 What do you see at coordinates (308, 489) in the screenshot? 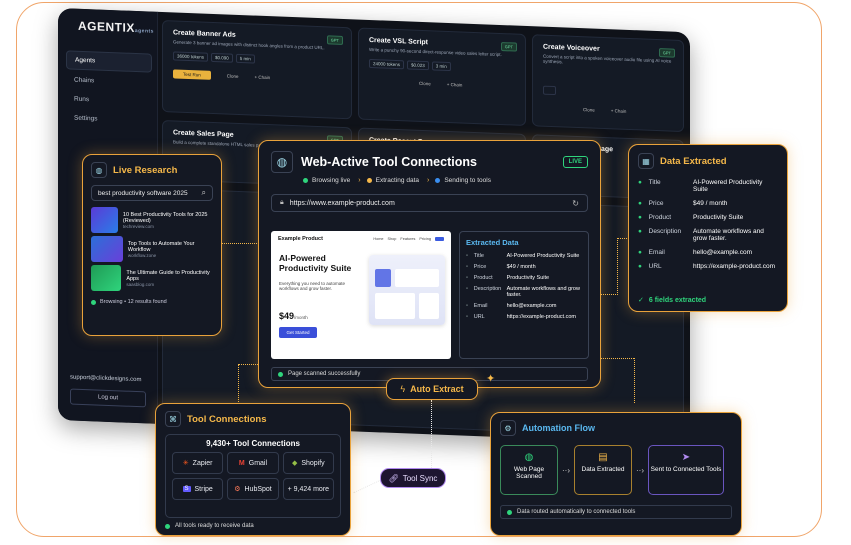
I see `more-tools: + 9,424 more` at bounding box center [308, 489].